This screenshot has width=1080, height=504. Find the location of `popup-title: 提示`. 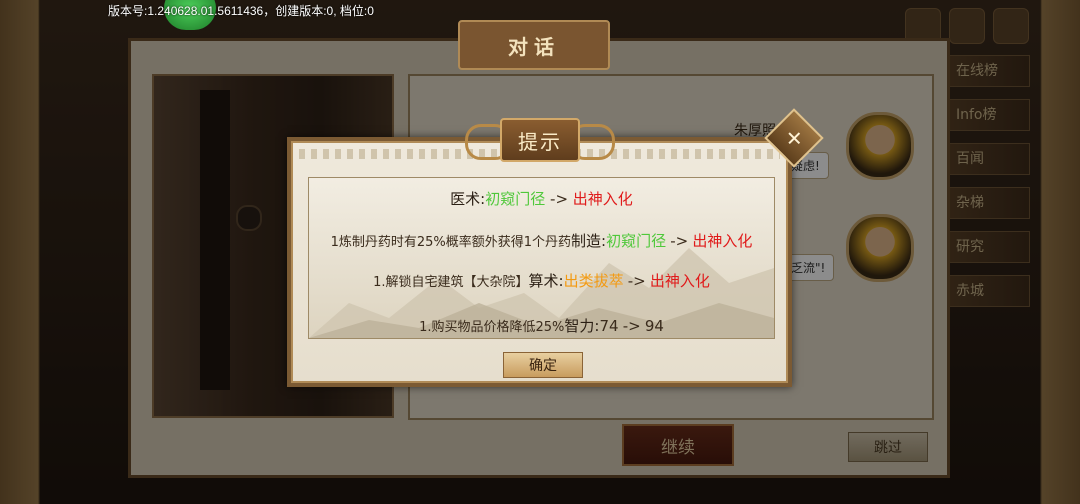

popup-title: 提示 is located at coordinates (540, 141).